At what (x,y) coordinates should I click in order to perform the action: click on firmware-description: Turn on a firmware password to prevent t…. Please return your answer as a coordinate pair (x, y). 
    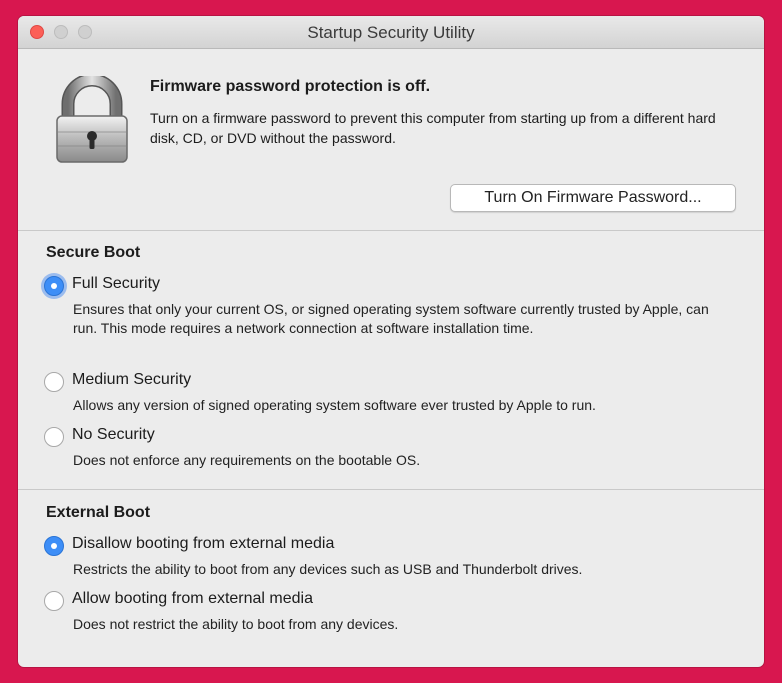
    Looking at the image, I should click on (433, 128).